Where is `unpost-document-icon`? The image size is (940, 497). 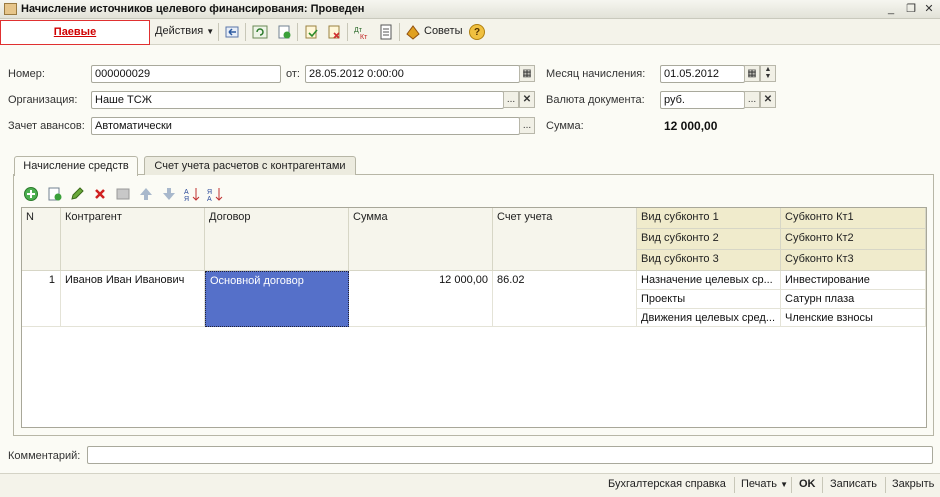 unpost-document-icon is located at coordinates (334, 32).